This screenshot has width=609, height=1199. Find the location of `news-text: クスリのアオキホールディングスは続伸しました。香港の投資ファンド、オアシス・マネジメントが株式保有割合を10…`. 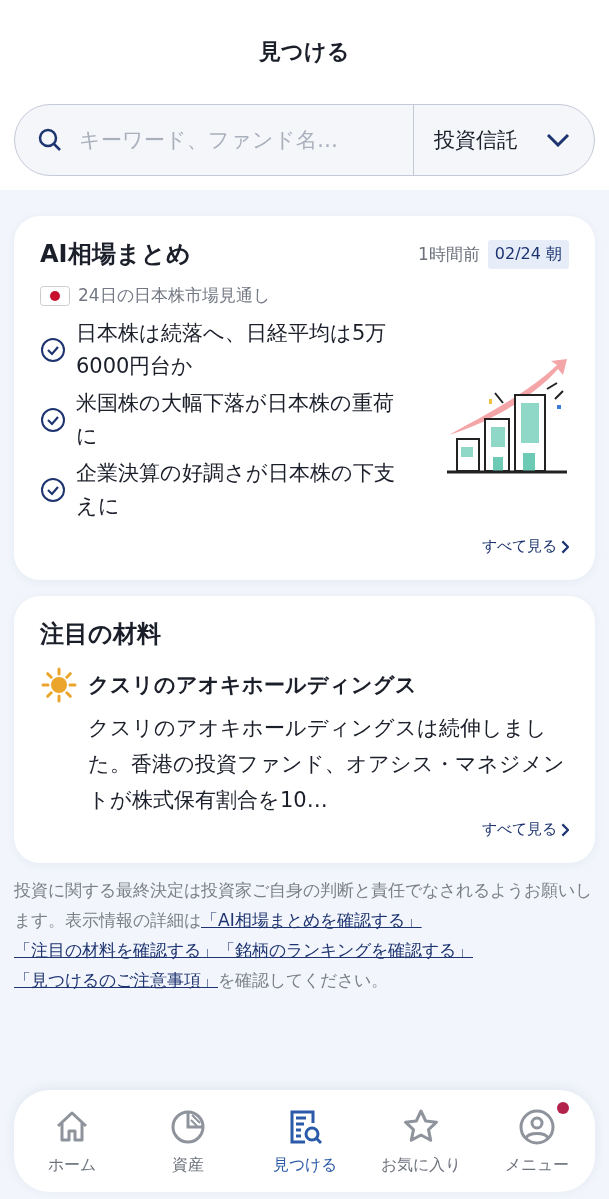

news-text: クスリのアオキホールディングスは続伸しました。香港の投資ファンド、オアシス・マネジメントが株式保有割合を10… is located at coordinates (327, 764).